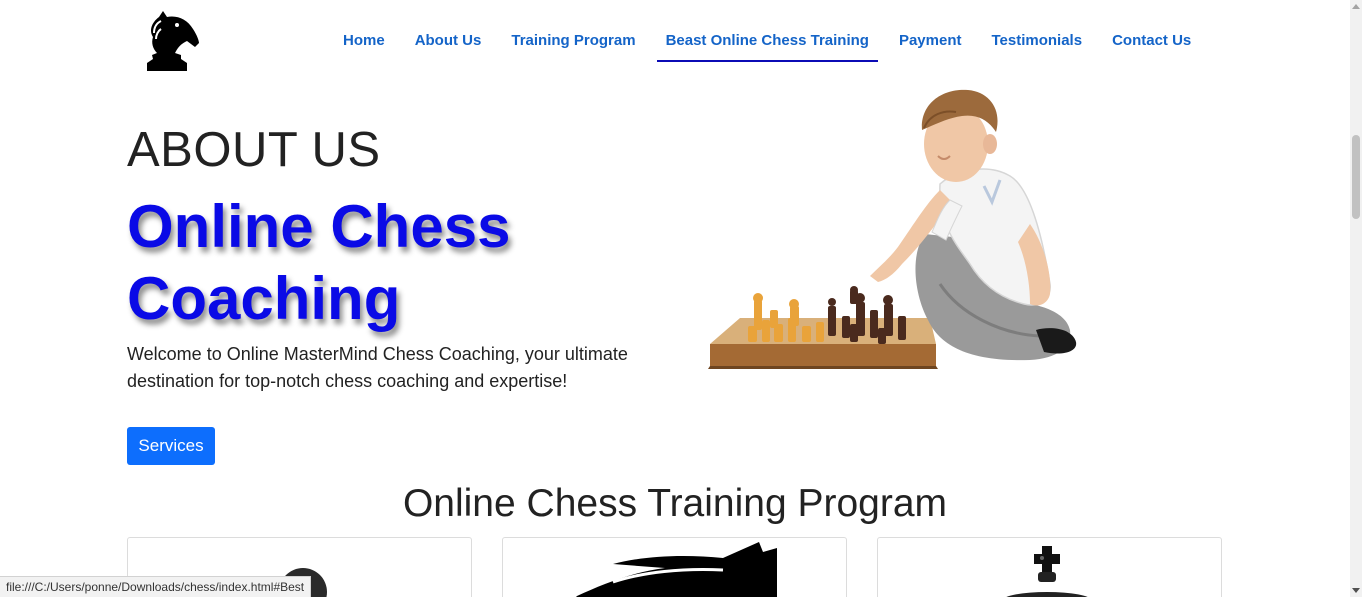 This screenshot has width=1362, height=597. I want to click on nav-testimonials: Testimonials, so click(1036, 42).